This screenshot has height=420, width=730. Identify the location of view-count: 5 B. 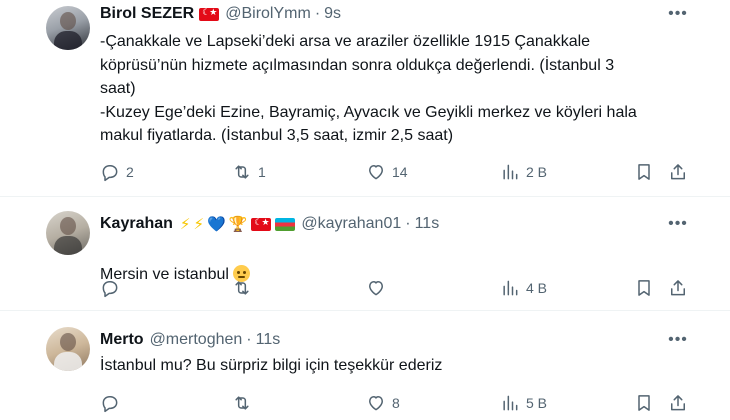
(537, 403).